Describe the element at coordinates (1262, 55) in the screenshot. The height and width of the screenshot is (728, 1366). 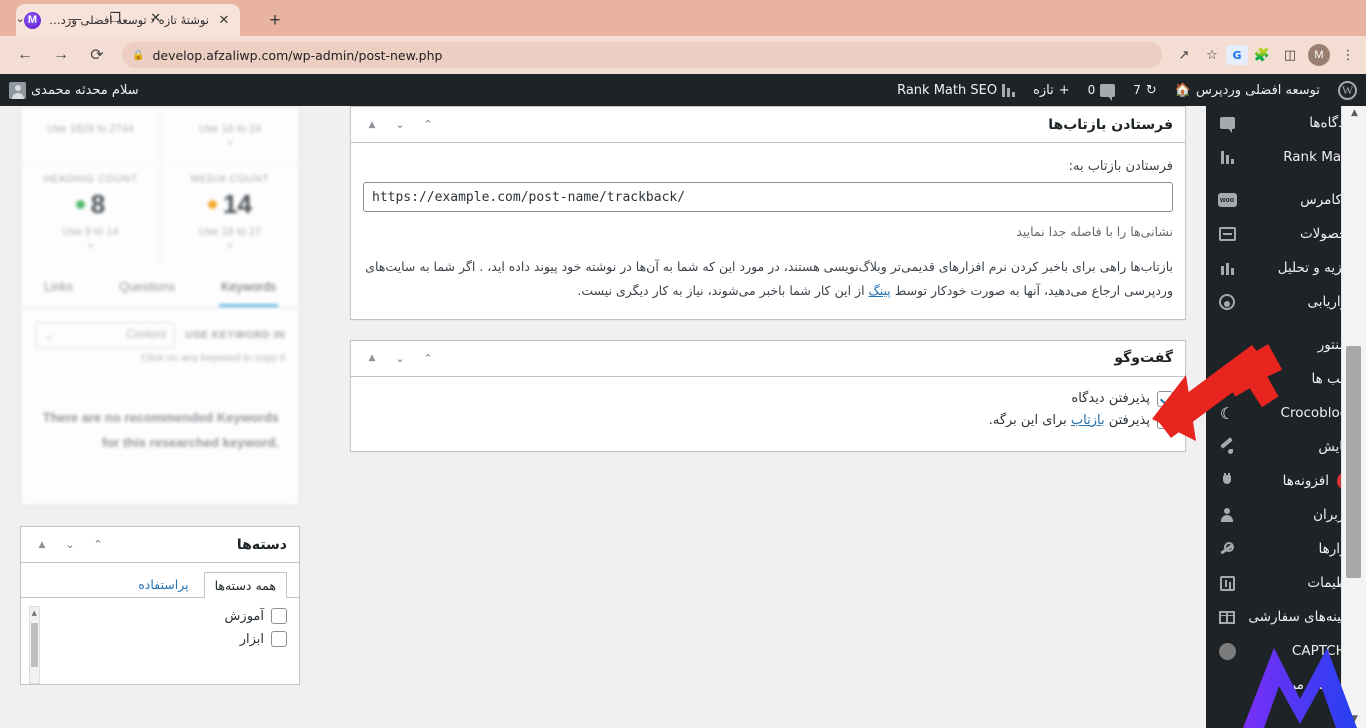
I see `extensions-puzzle-icon: 🧩` at that location.